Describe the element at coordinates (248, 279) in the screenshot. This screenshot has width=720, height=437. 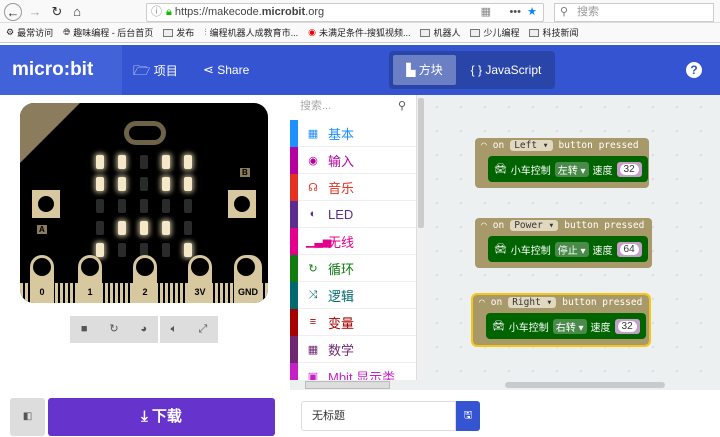
I see `pin-4: GND` at that location.